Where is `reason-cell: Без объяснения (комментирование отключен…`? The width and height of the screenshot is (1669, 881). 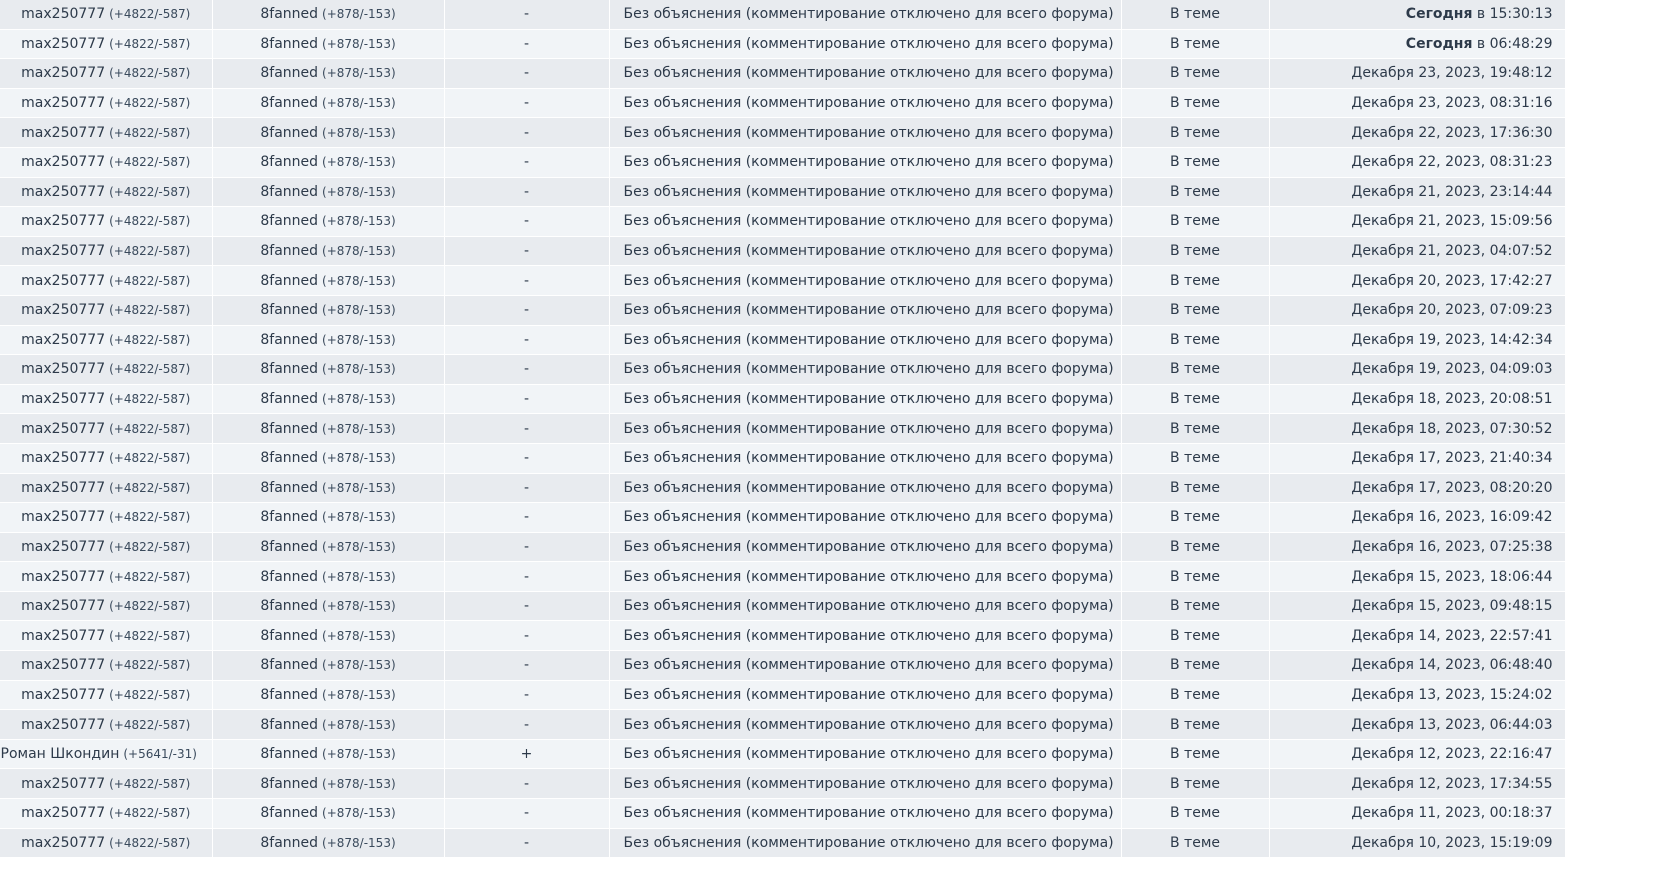 reason-cell: Без объяснения (комментирование отключен… is located at coordinates (865, 369).